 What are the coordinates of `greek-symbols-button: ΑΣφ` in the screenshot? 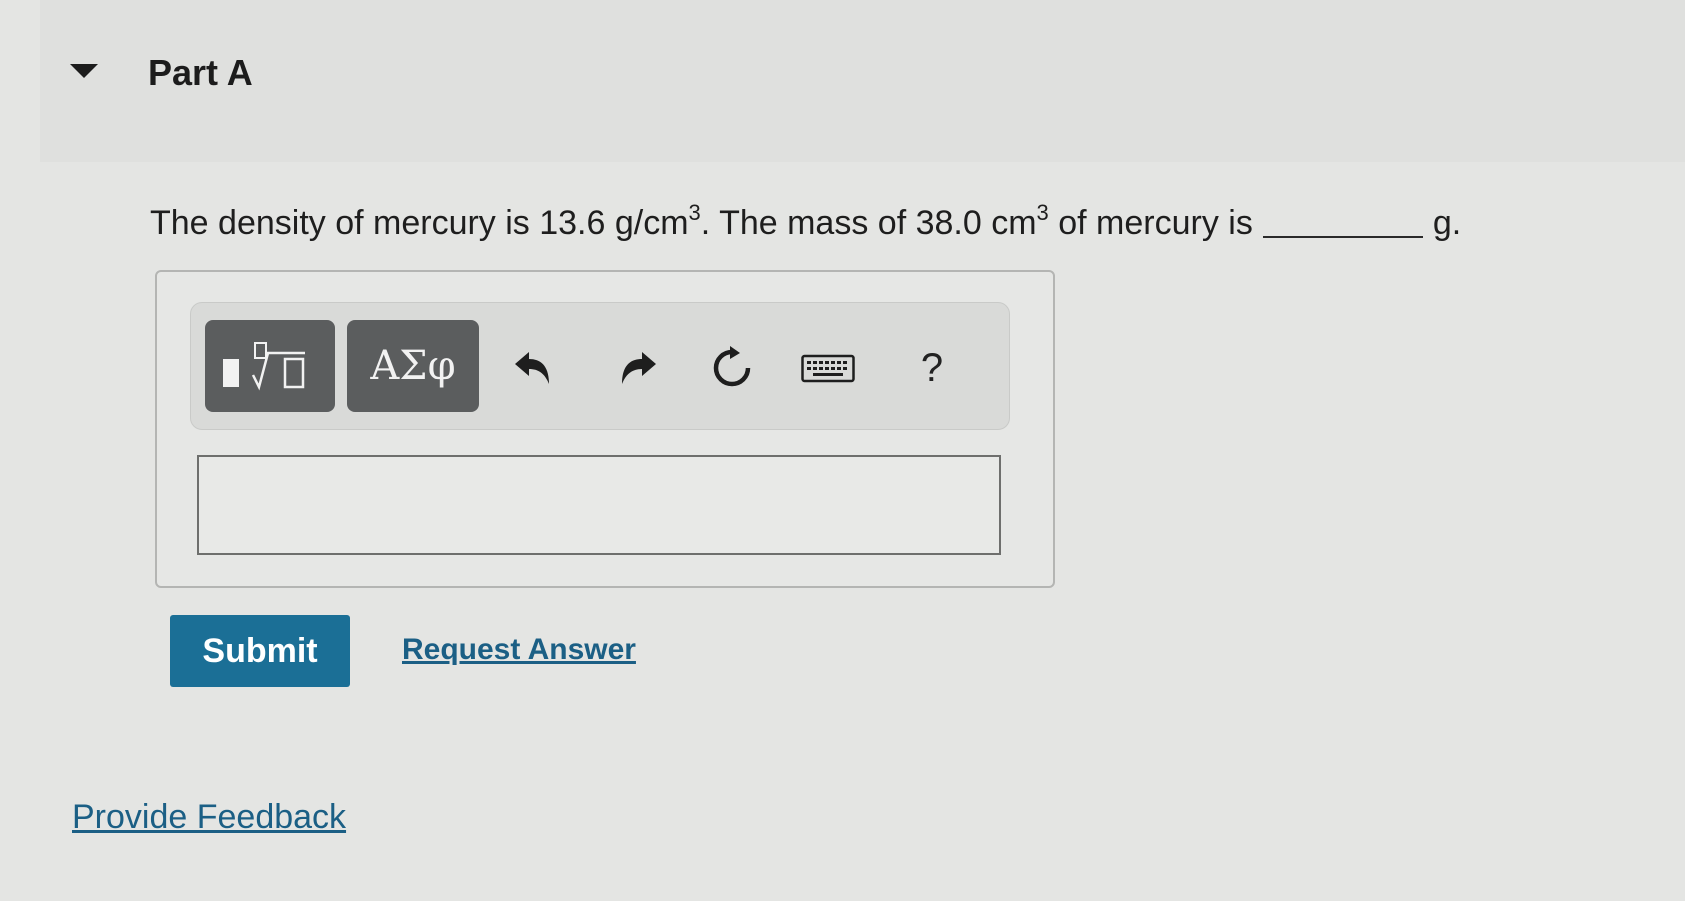 It's located at (413, 366).